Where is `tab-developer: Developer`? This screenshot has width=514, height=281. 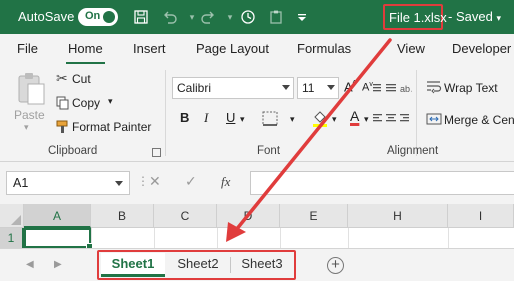 tab-developer: Developer is located at coordinates (481, 48).